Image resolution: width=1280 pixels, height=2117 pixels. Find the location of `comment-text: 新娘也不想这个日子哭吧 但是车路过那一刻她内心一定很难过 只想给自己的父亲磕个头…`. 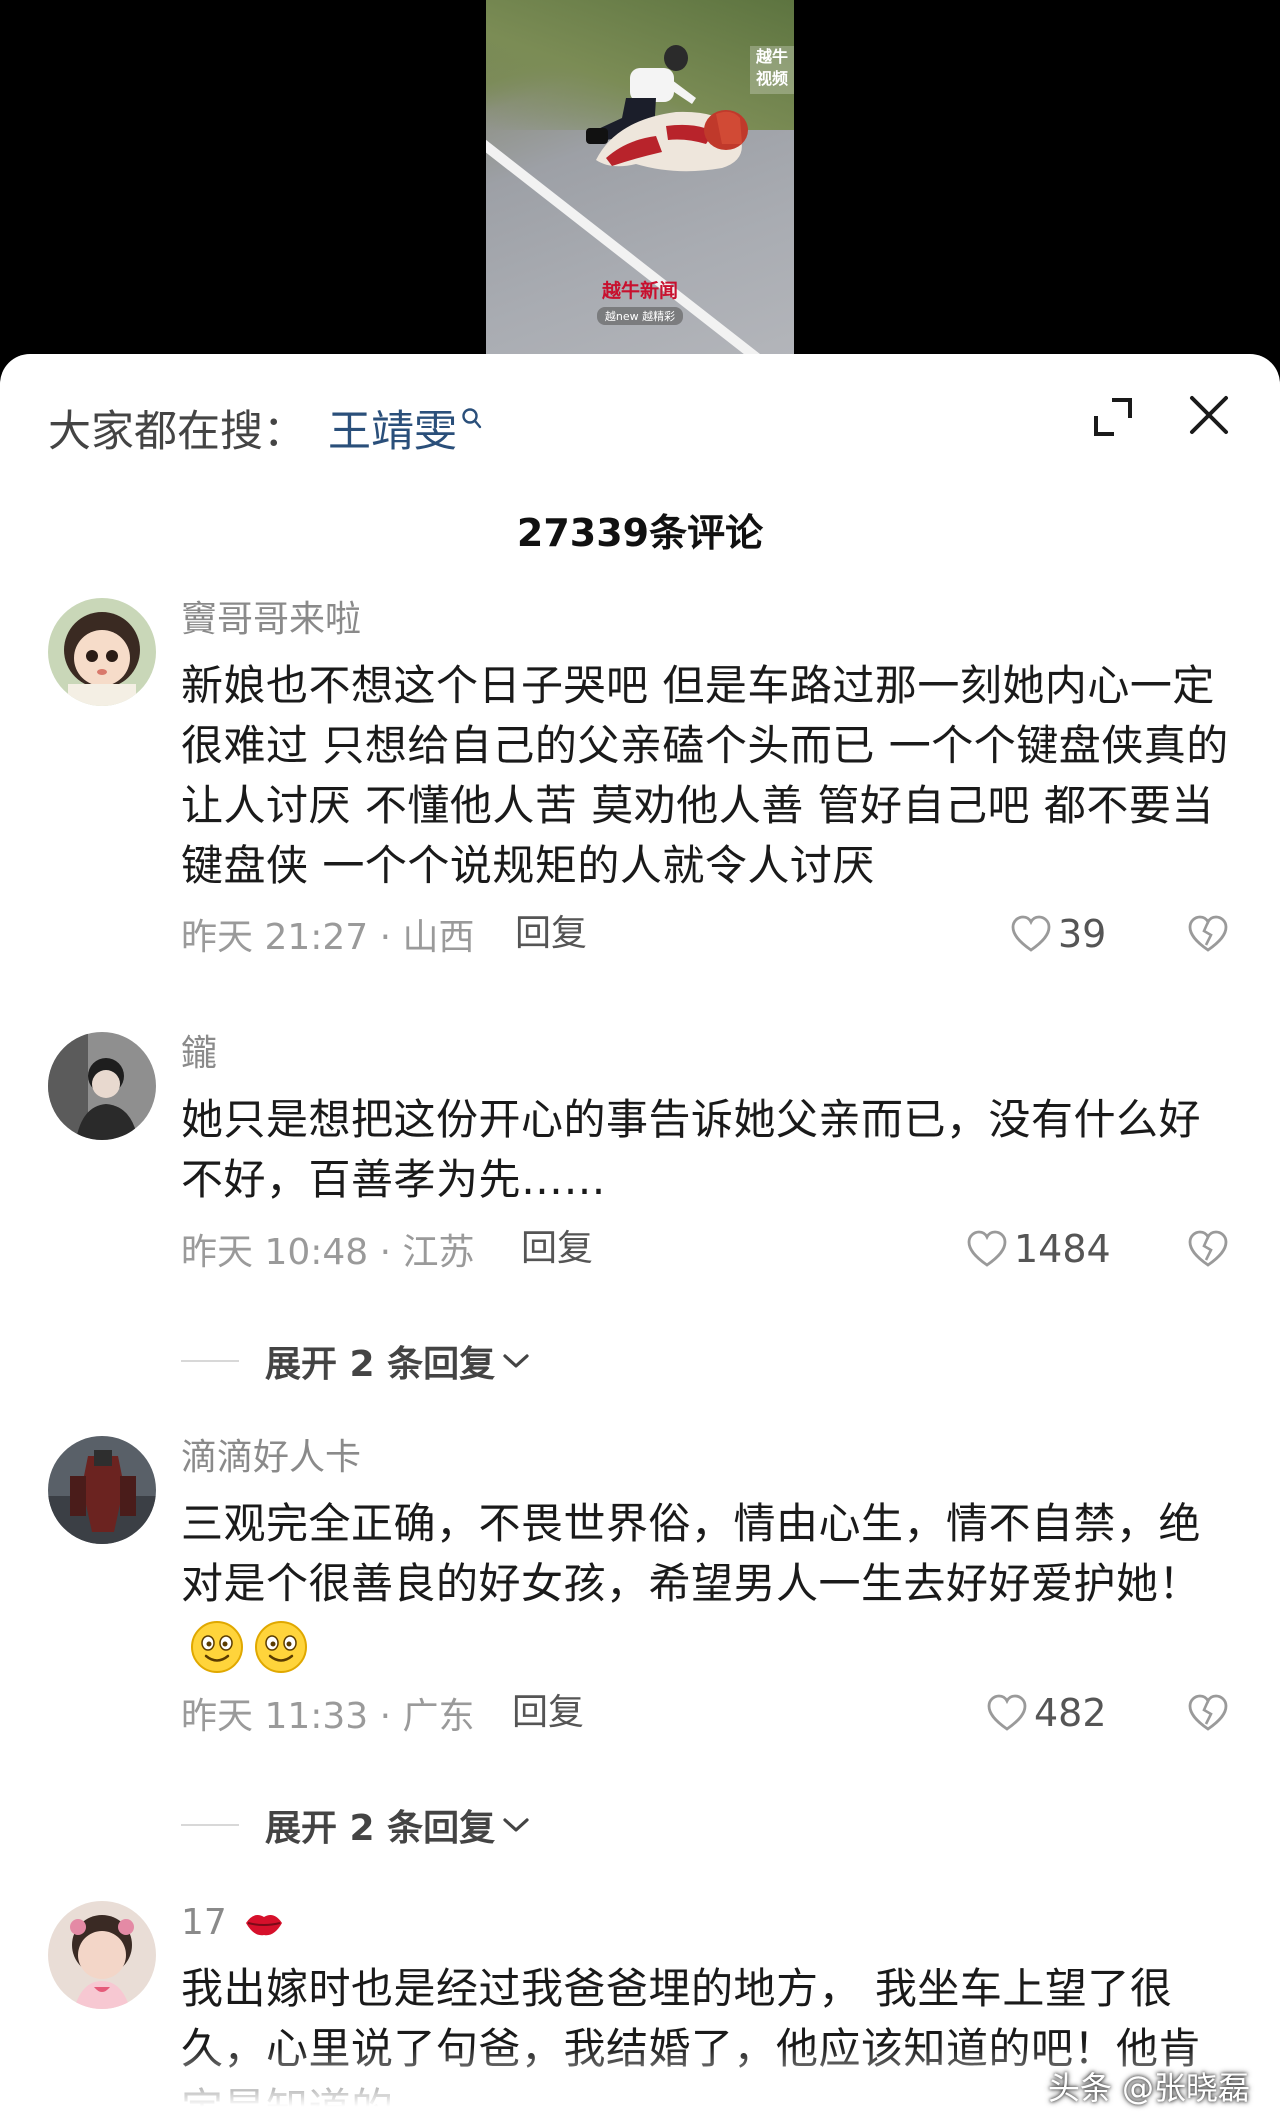

comment-text: 新娘也不想这个日子哭吧 但是车路过那一刻她内心一定很难过 只想给自己的父亲磕个头… is located at coordinates (705, 775).